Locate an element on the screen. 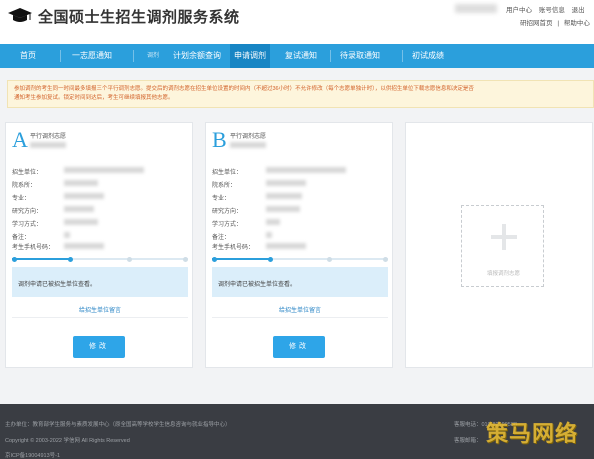 The image size is (594, 459). choice-letter: A is located at coordinates (20, 139).